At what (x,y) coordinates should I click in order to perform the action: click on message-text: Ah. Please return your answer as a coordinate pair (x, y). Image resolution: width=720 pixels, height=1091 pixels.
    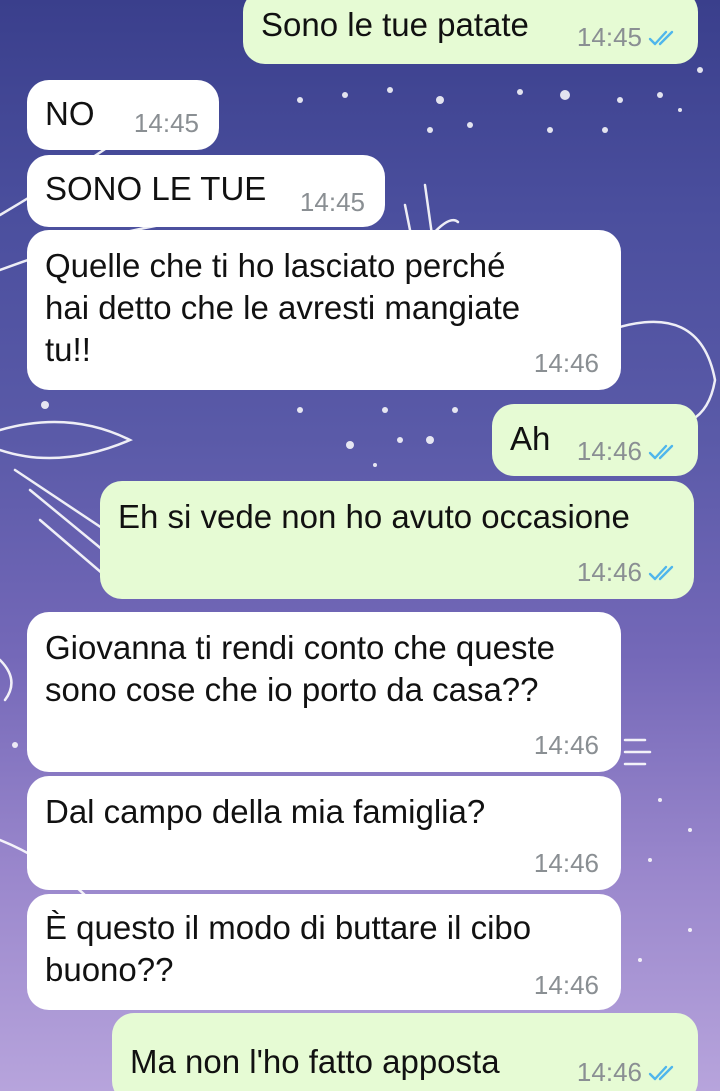
    Looking at the image, I should click on (530, 438).